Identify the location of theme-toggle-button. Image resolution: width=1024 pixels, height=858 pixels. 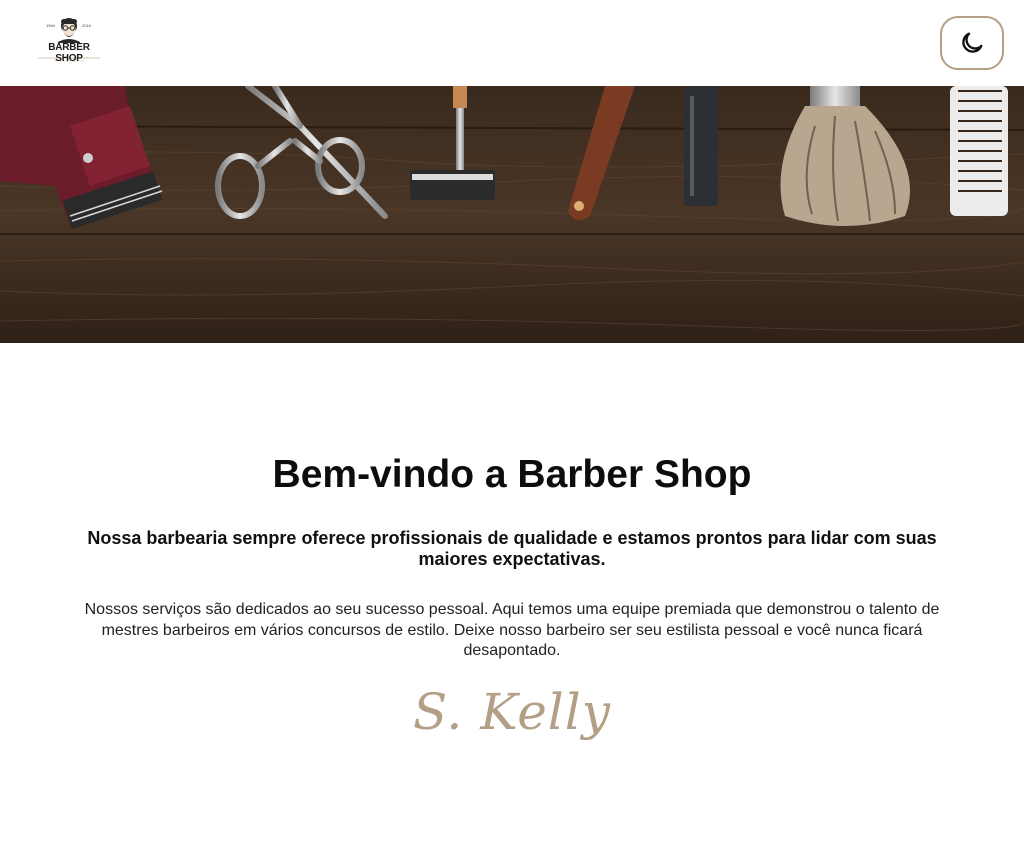
(972, 43).